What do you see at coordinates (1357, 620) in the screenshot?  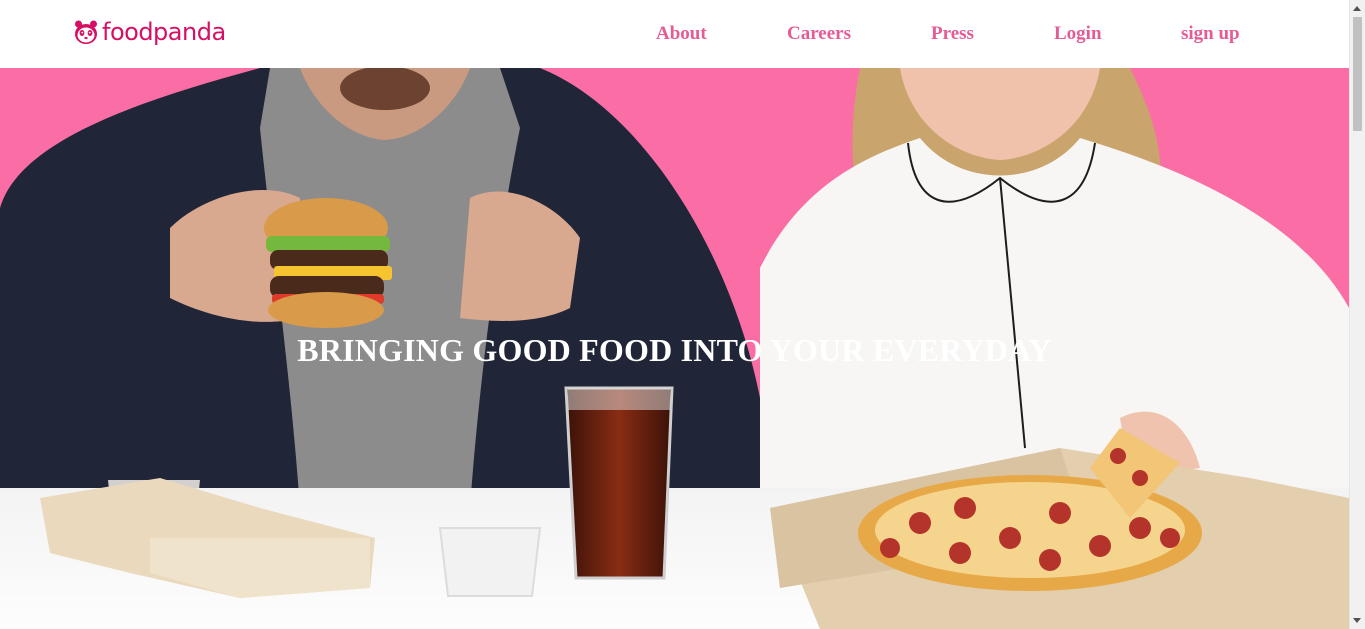 I see `scroll-down-arrow-icon` at bounding box center [1357, 620].